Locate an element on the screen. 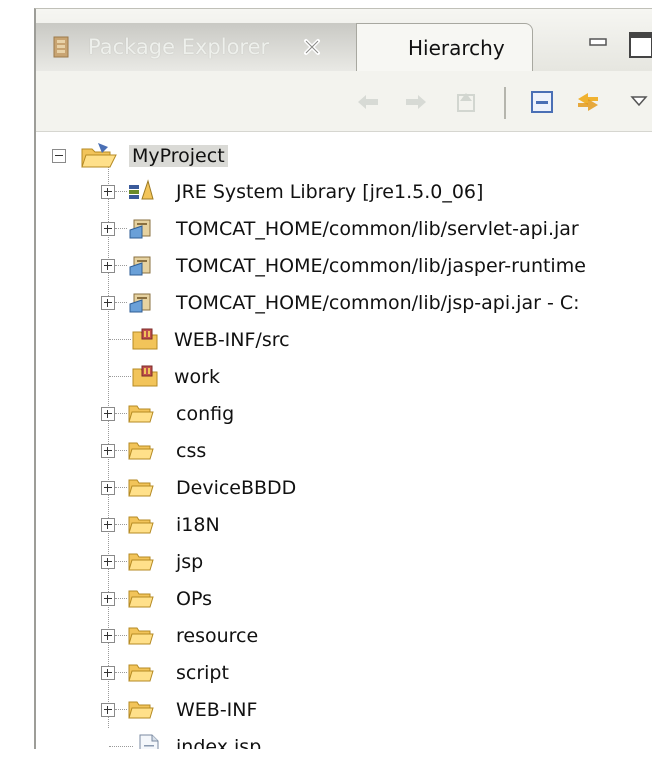 The image size is (652, 774). collapse-toggle-icon is located at coordinates (59, 156).